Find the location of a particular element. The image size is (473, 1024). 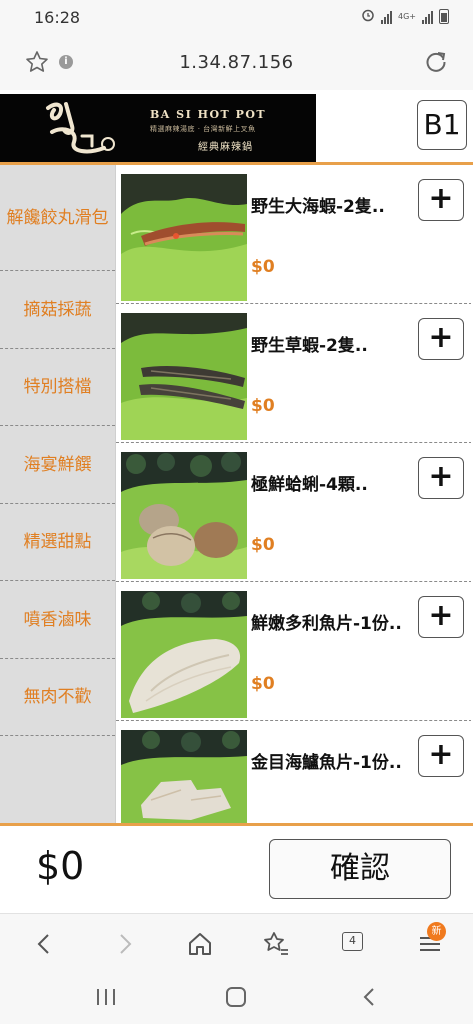

network-type: 4G+ is located at coordinates (407, 16).